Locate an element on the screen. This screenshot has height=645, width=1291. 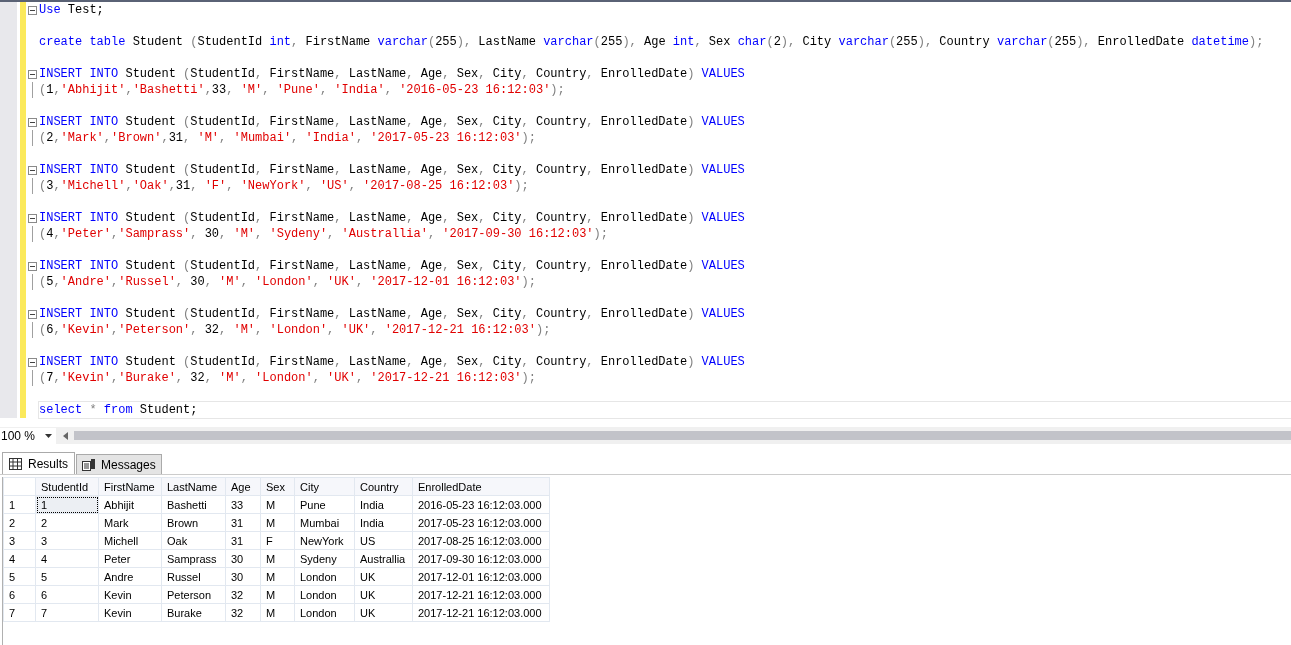
table-cell: 5 is located at coordinates (67, 576).